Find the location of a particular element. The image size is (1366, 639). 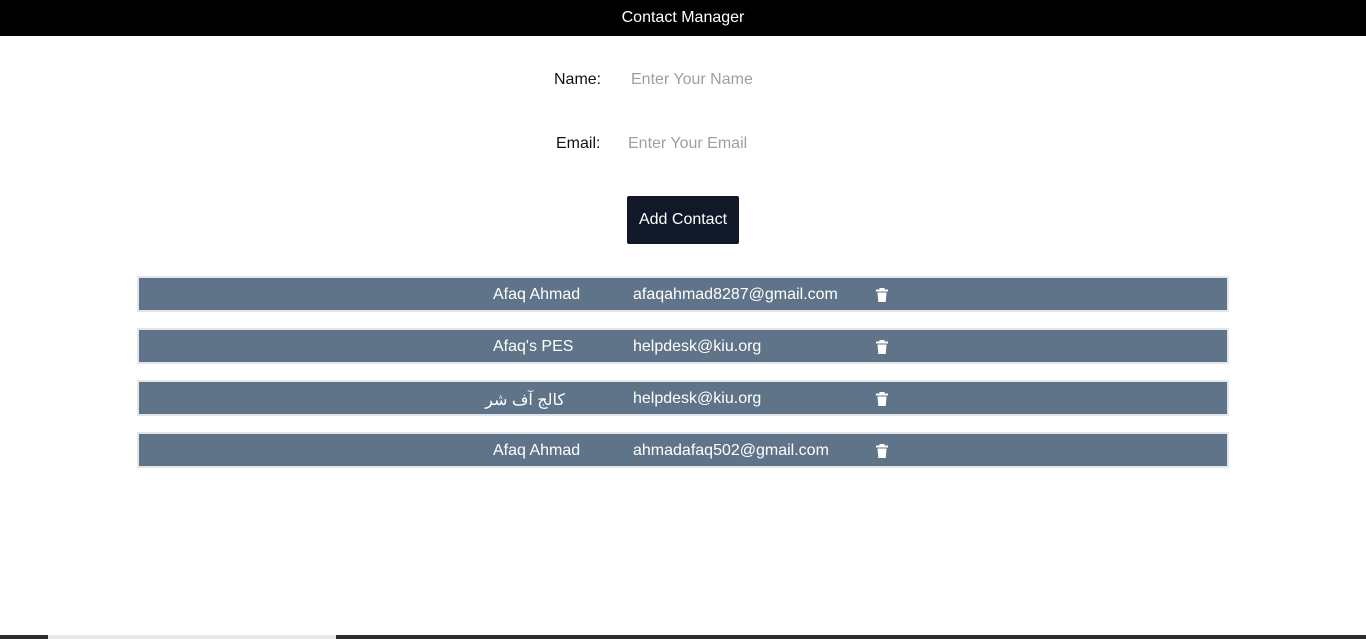

email-label: Email: is located at coordinates (578, 143).